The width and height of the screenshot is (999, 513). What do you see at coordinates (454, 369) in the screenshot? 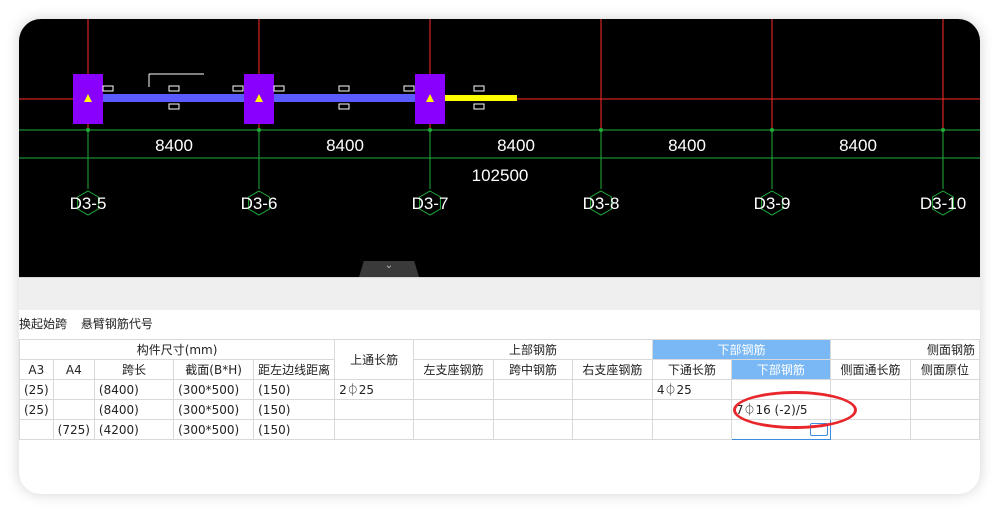
I see `header-left-support: 左支座钢筋` at bounding box center [454, 369].